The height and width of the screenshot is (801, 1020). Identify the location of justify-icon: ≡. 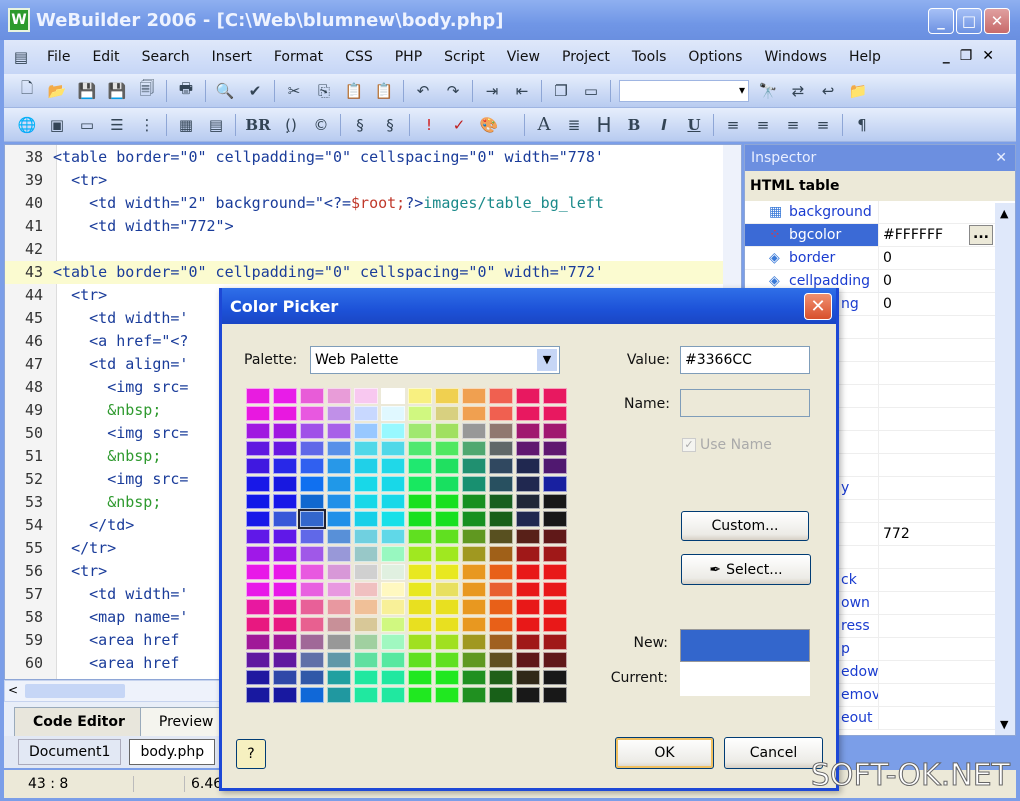
(823, 125).